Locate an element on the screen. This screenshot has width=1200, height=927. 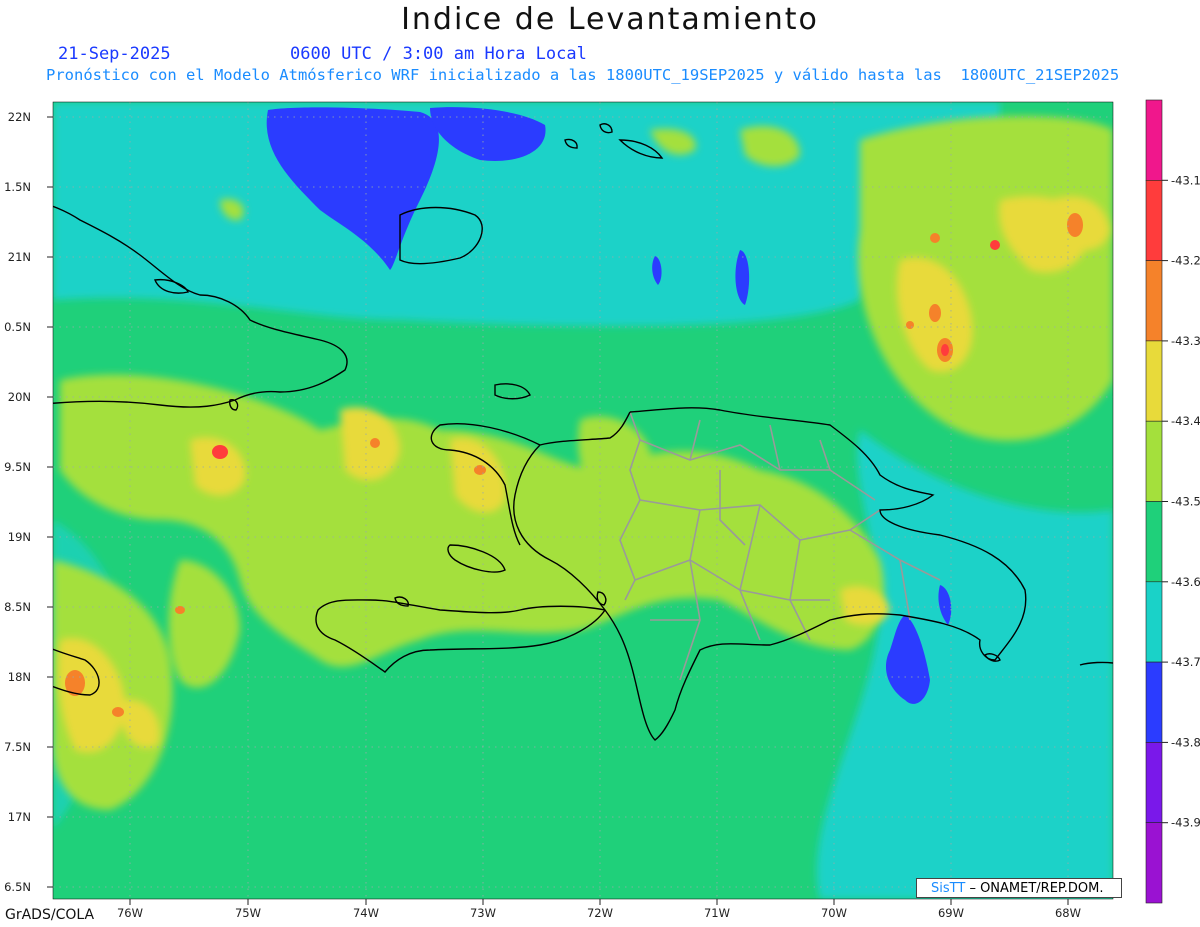
footer-label: GrADS/COLA is located at coordinates (50, 915).